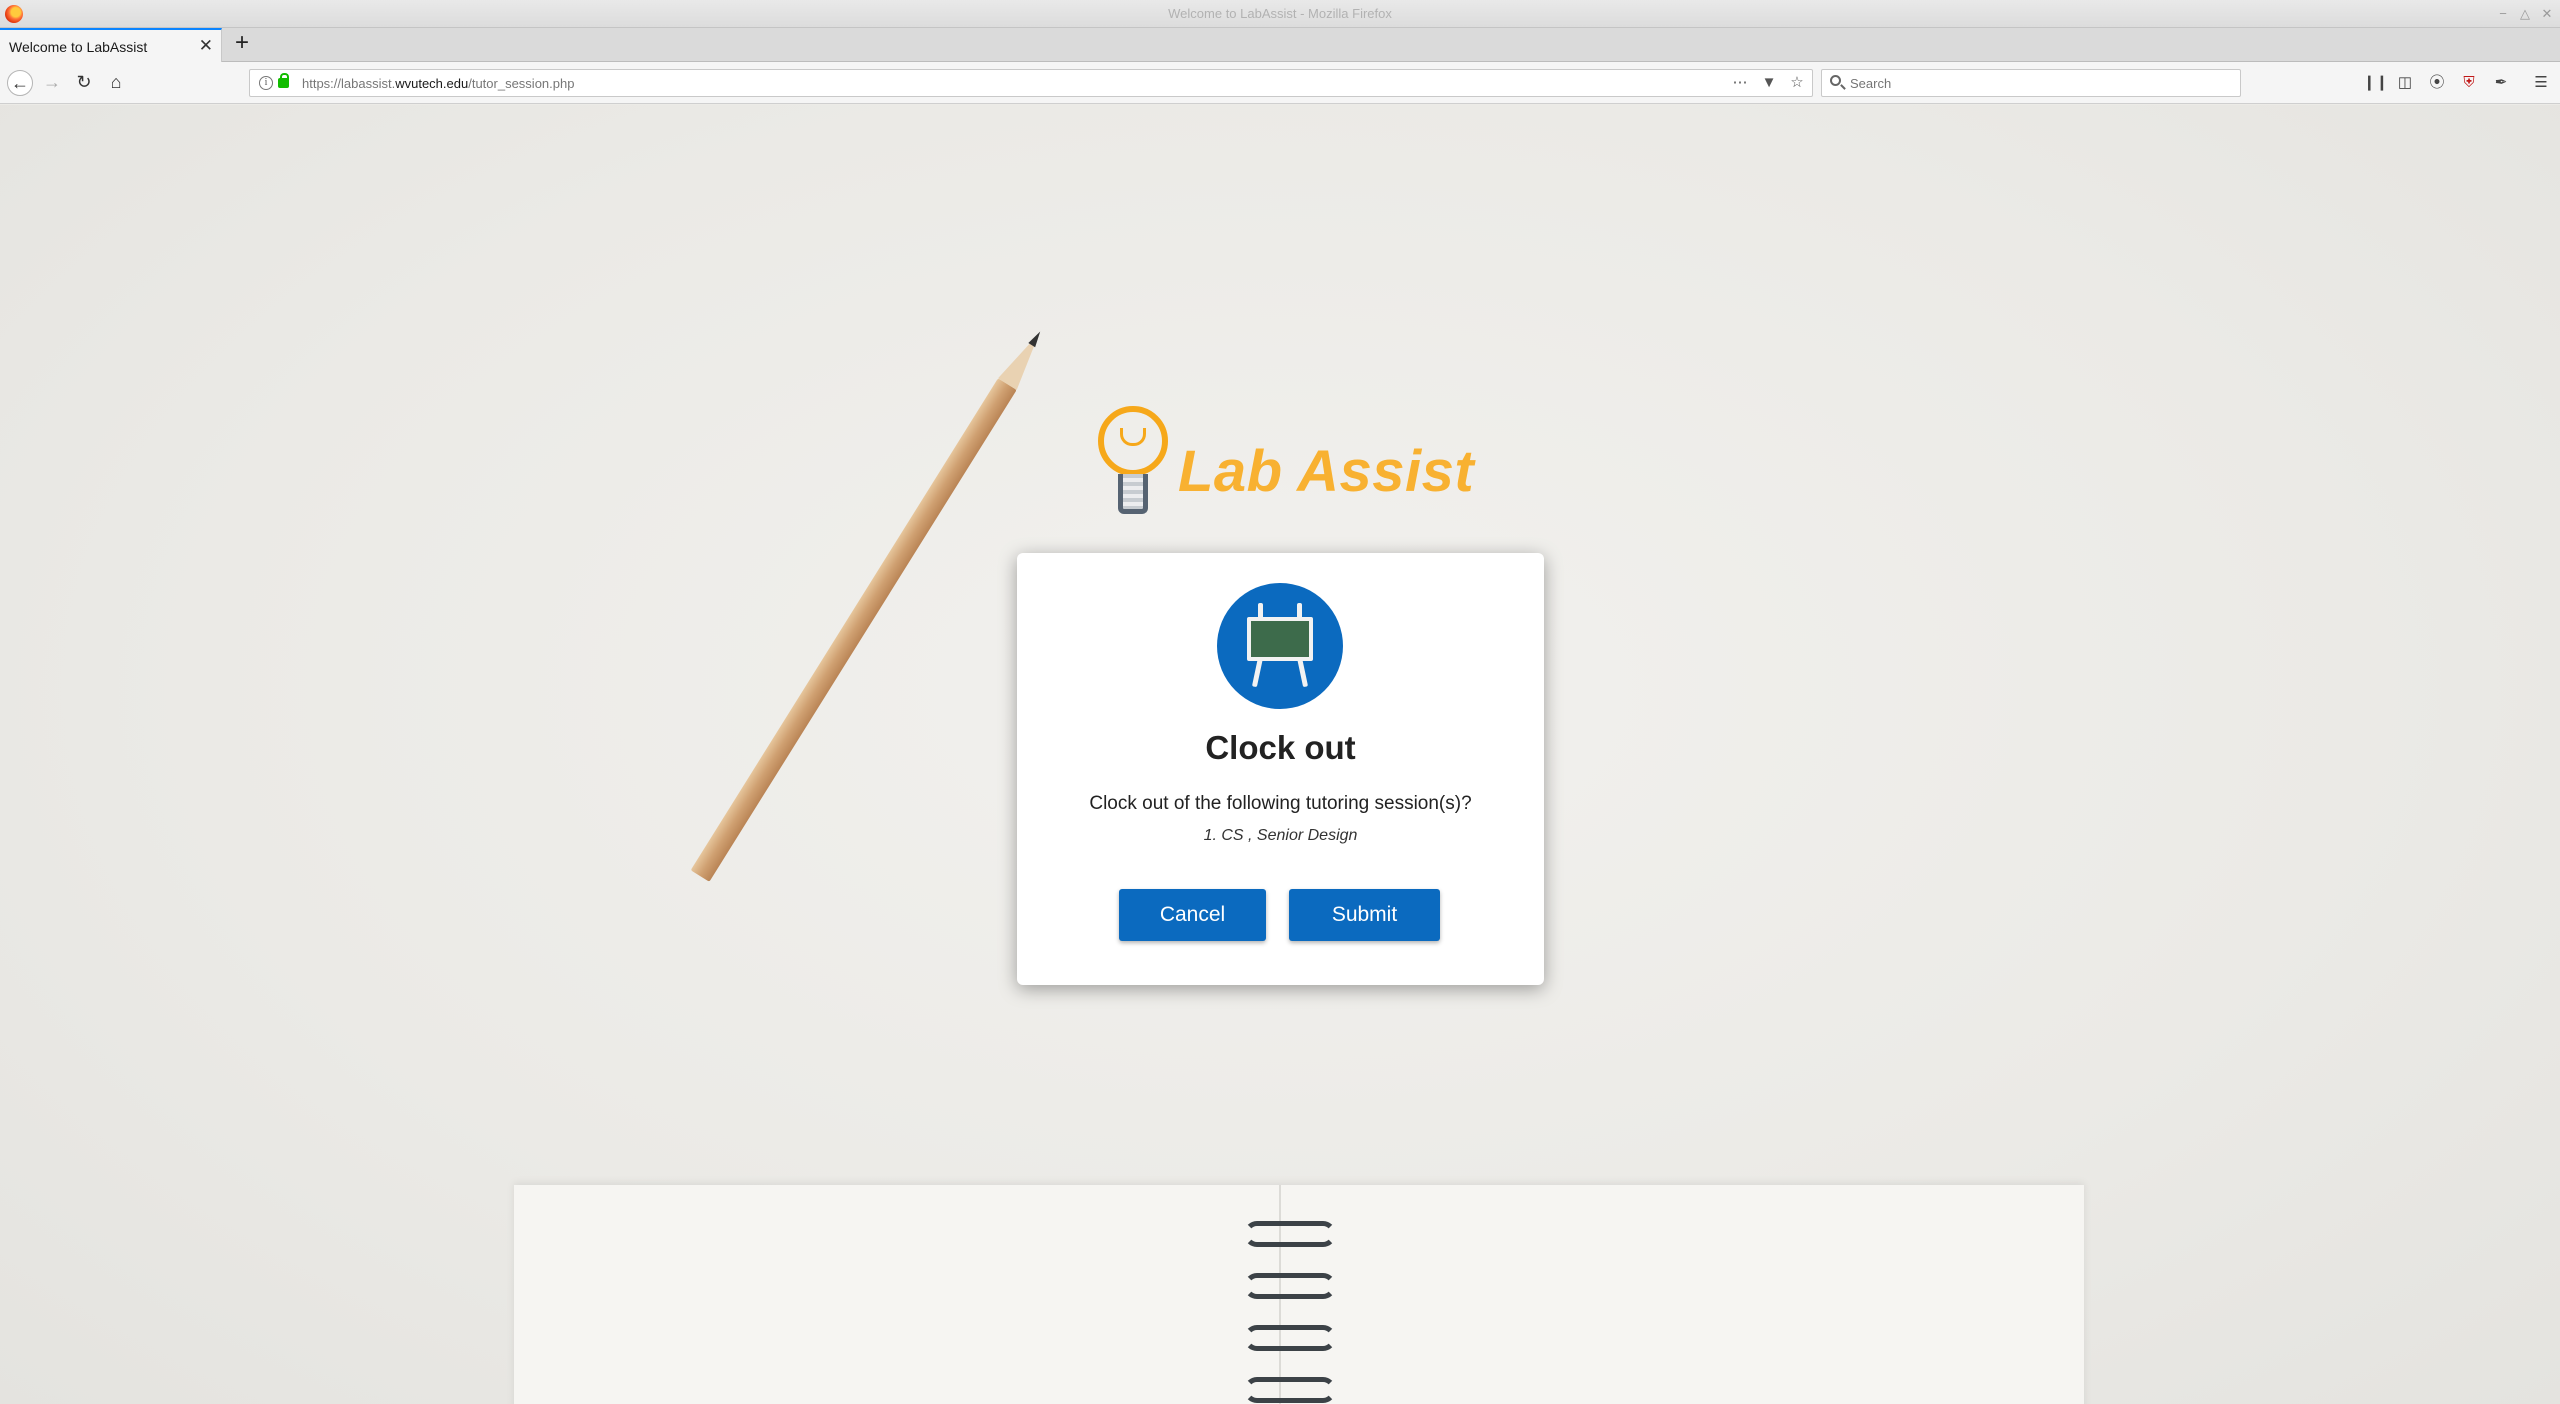 The image size is (2560, 1404). I want to click on sidebar-icon: ◫, so click(2405, 83).